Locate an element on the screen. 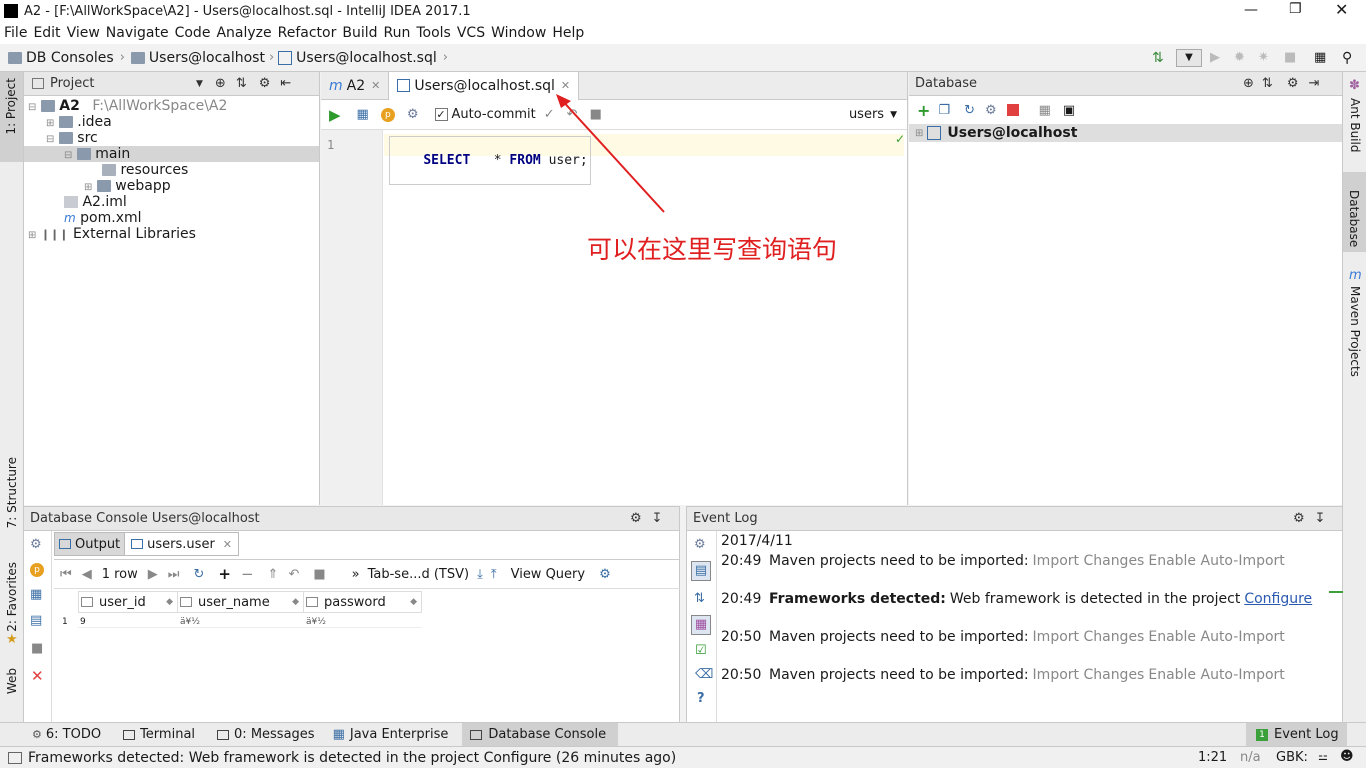  search-everywhere-icon: ⚲ is located at coordinates (1347, 58).